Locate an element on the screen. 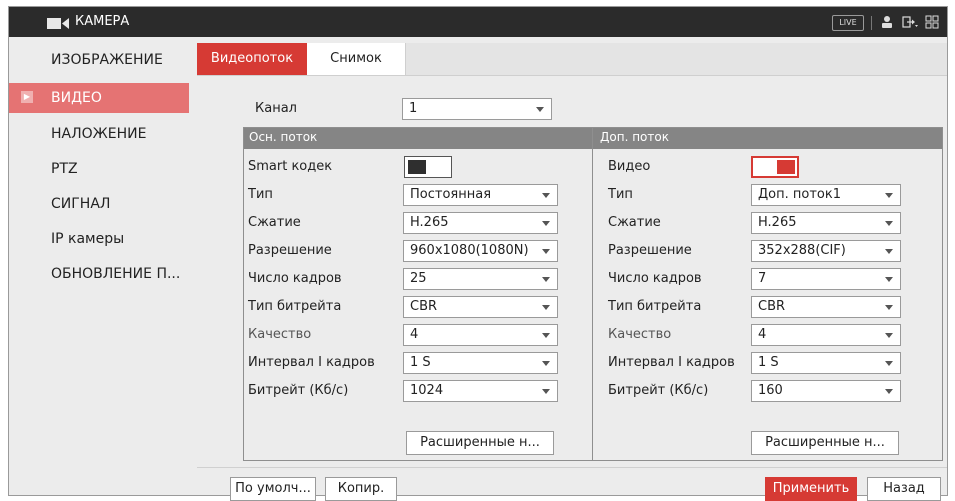  logout-icon is located at coordinates (910, 22).